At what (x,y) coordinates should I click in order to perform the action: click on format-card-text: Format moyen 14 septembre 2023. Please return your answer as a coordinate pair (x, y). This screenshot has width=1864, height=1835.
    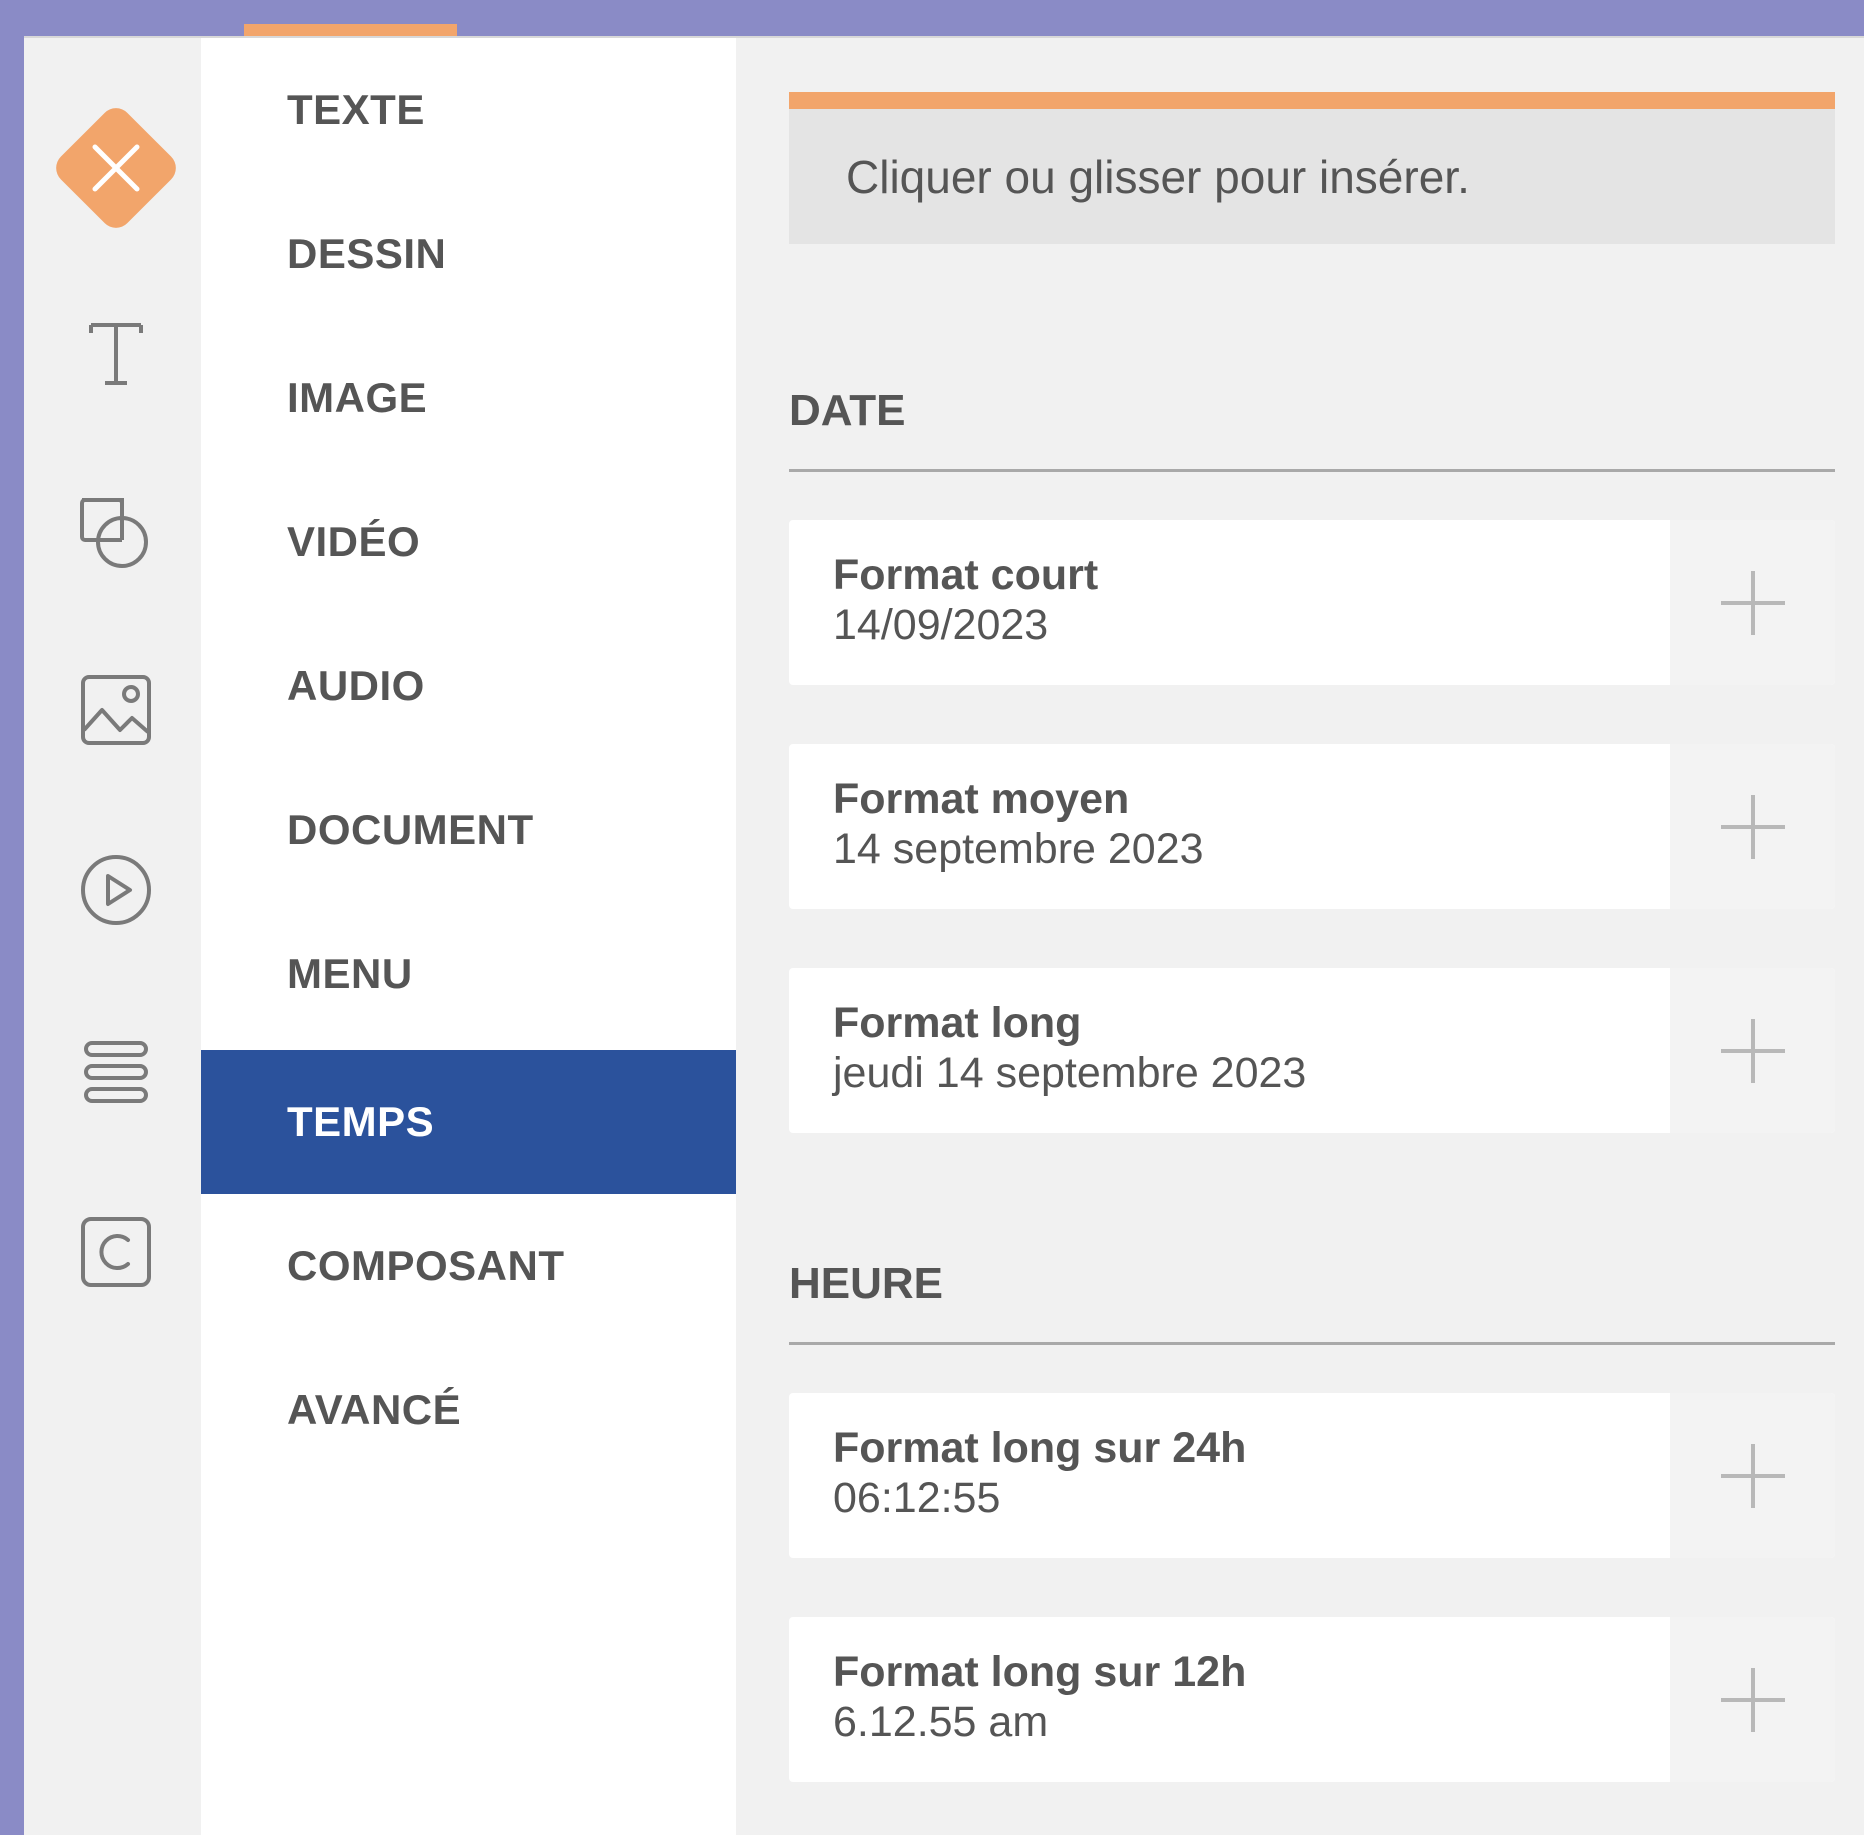
    Looking at the image, I should click on (1018, 824).